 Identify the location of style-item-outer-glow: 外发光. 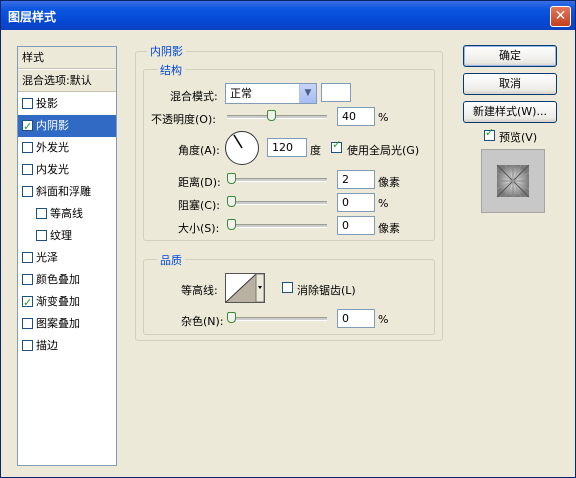
(67, 148).